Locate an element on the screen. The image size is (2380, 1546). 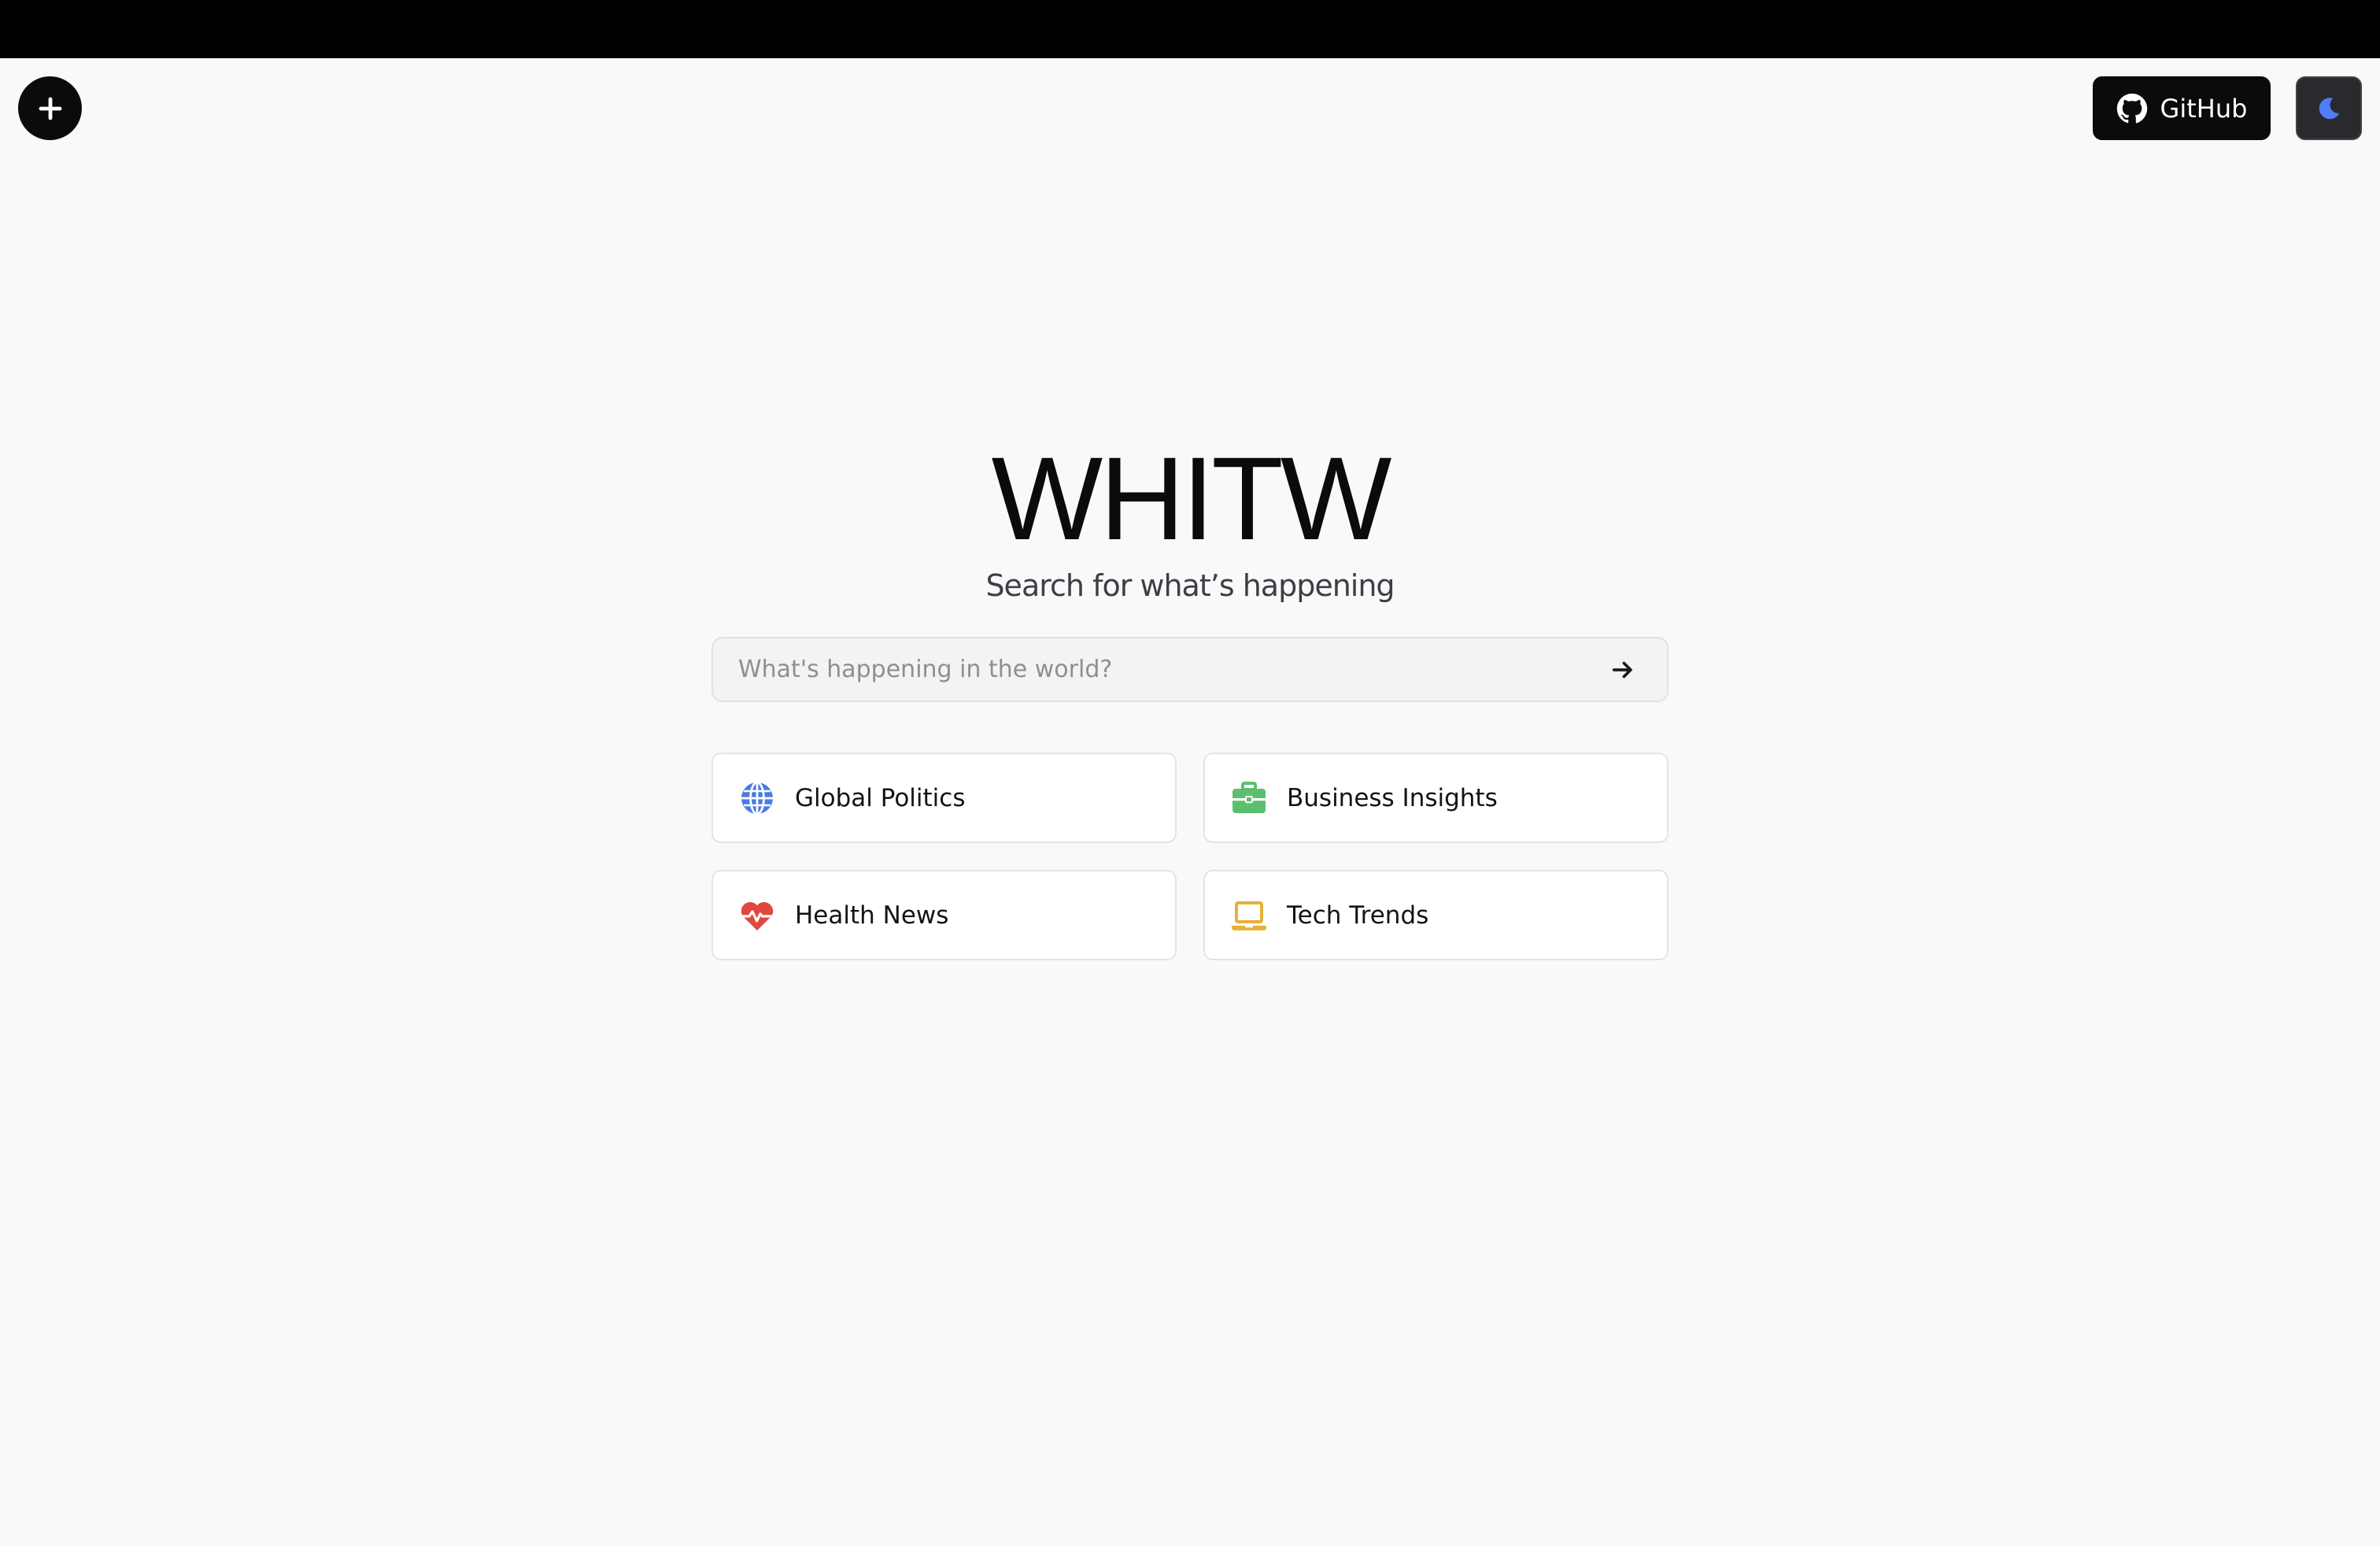
topic-card-global-politics: Global Politics is located at coordinates (944, 798).